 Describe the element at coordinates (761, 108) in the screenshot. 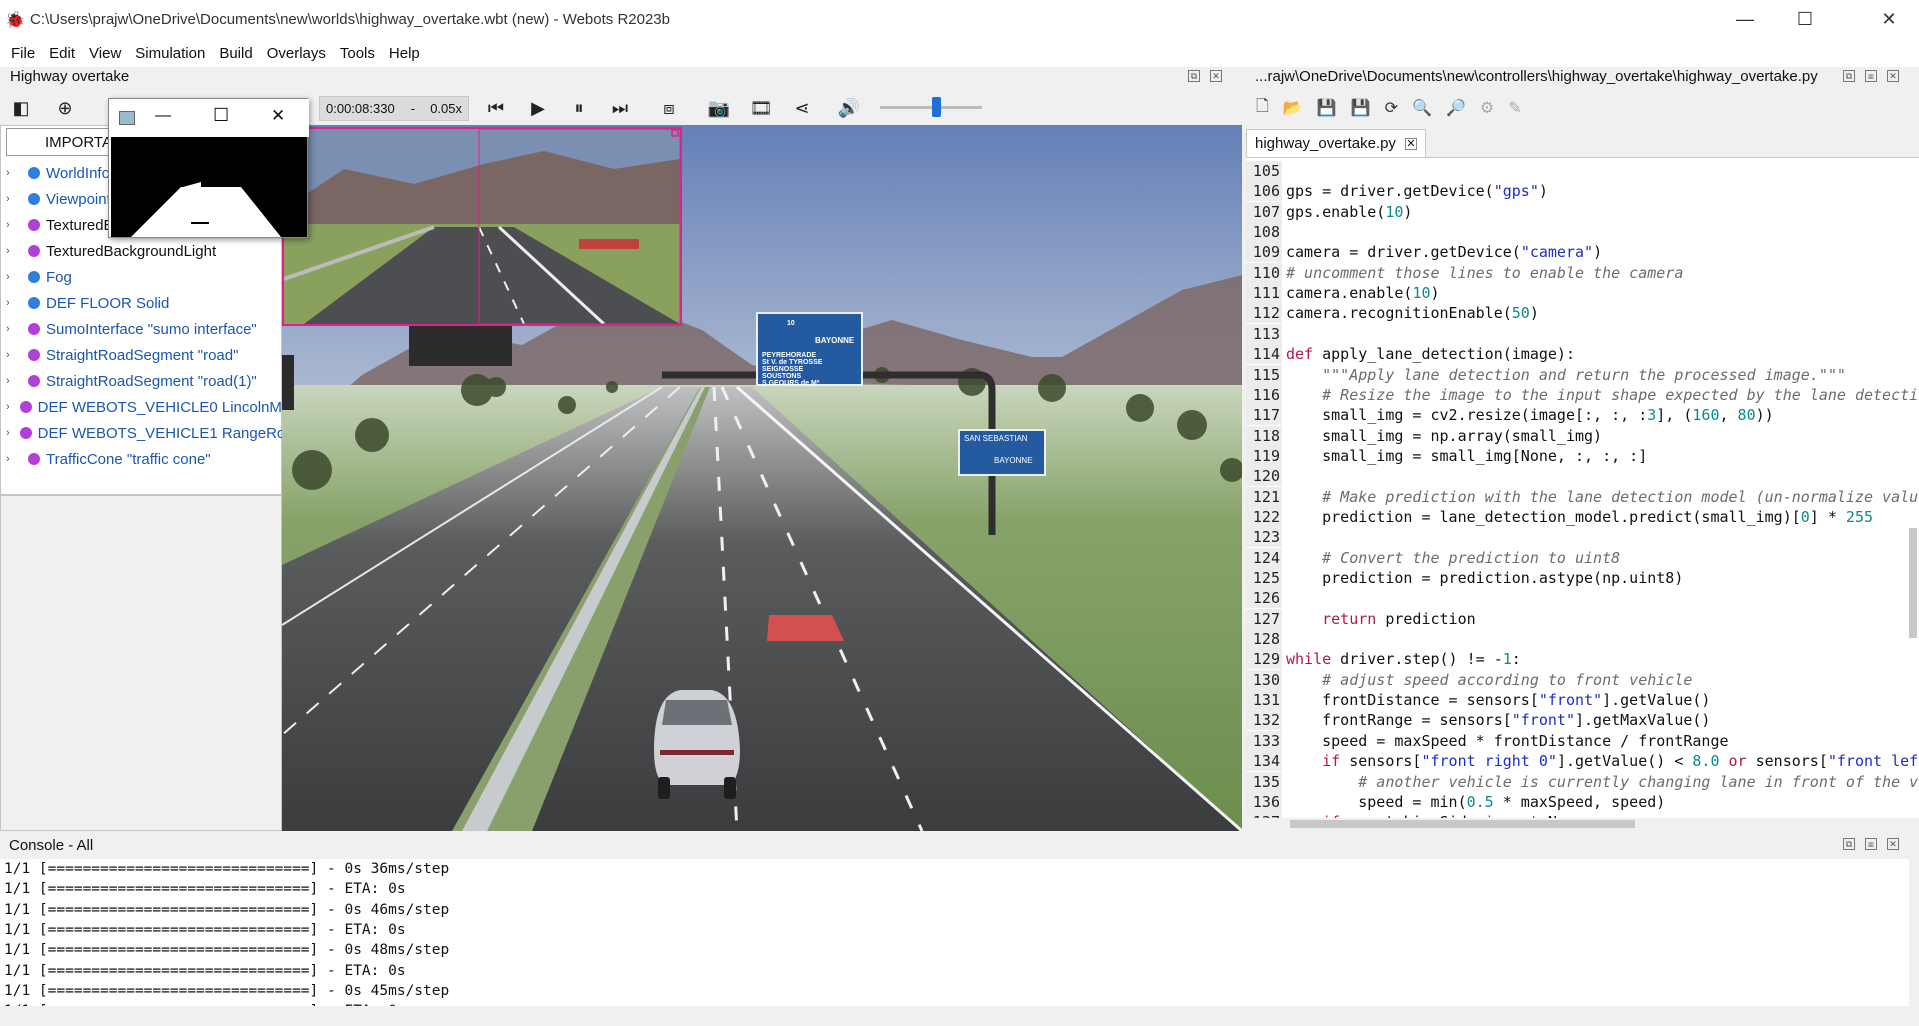

I see `movie-icon: 🎞` at that location.